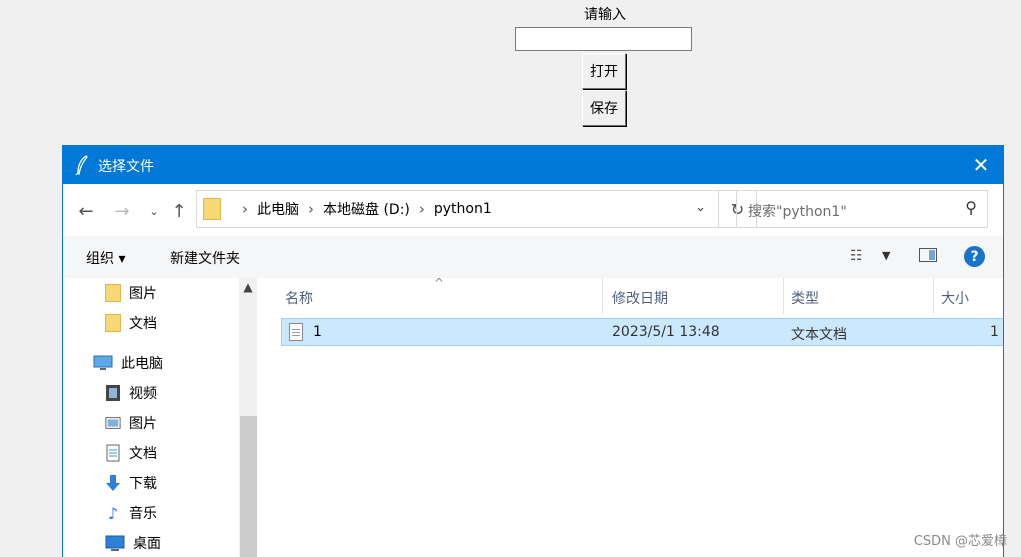 The width and height of the screenshot is (1021, 557). What do you see at coordinates (113, 423) in the screenshot?
I see `pictures-icon` at bounding box center [113, 423].